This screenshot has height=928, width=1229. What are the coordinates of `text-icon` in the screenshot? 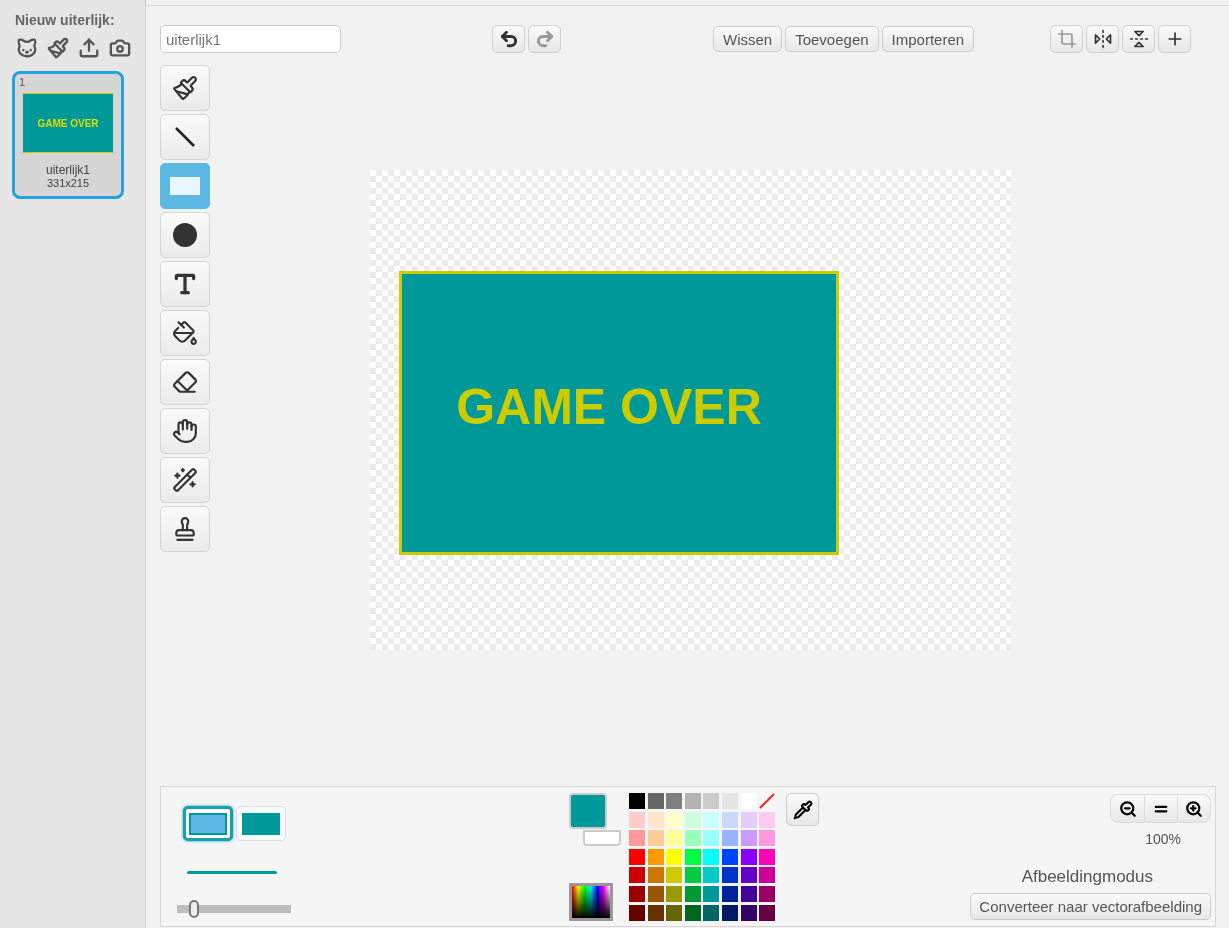 It's located at (185, 284).